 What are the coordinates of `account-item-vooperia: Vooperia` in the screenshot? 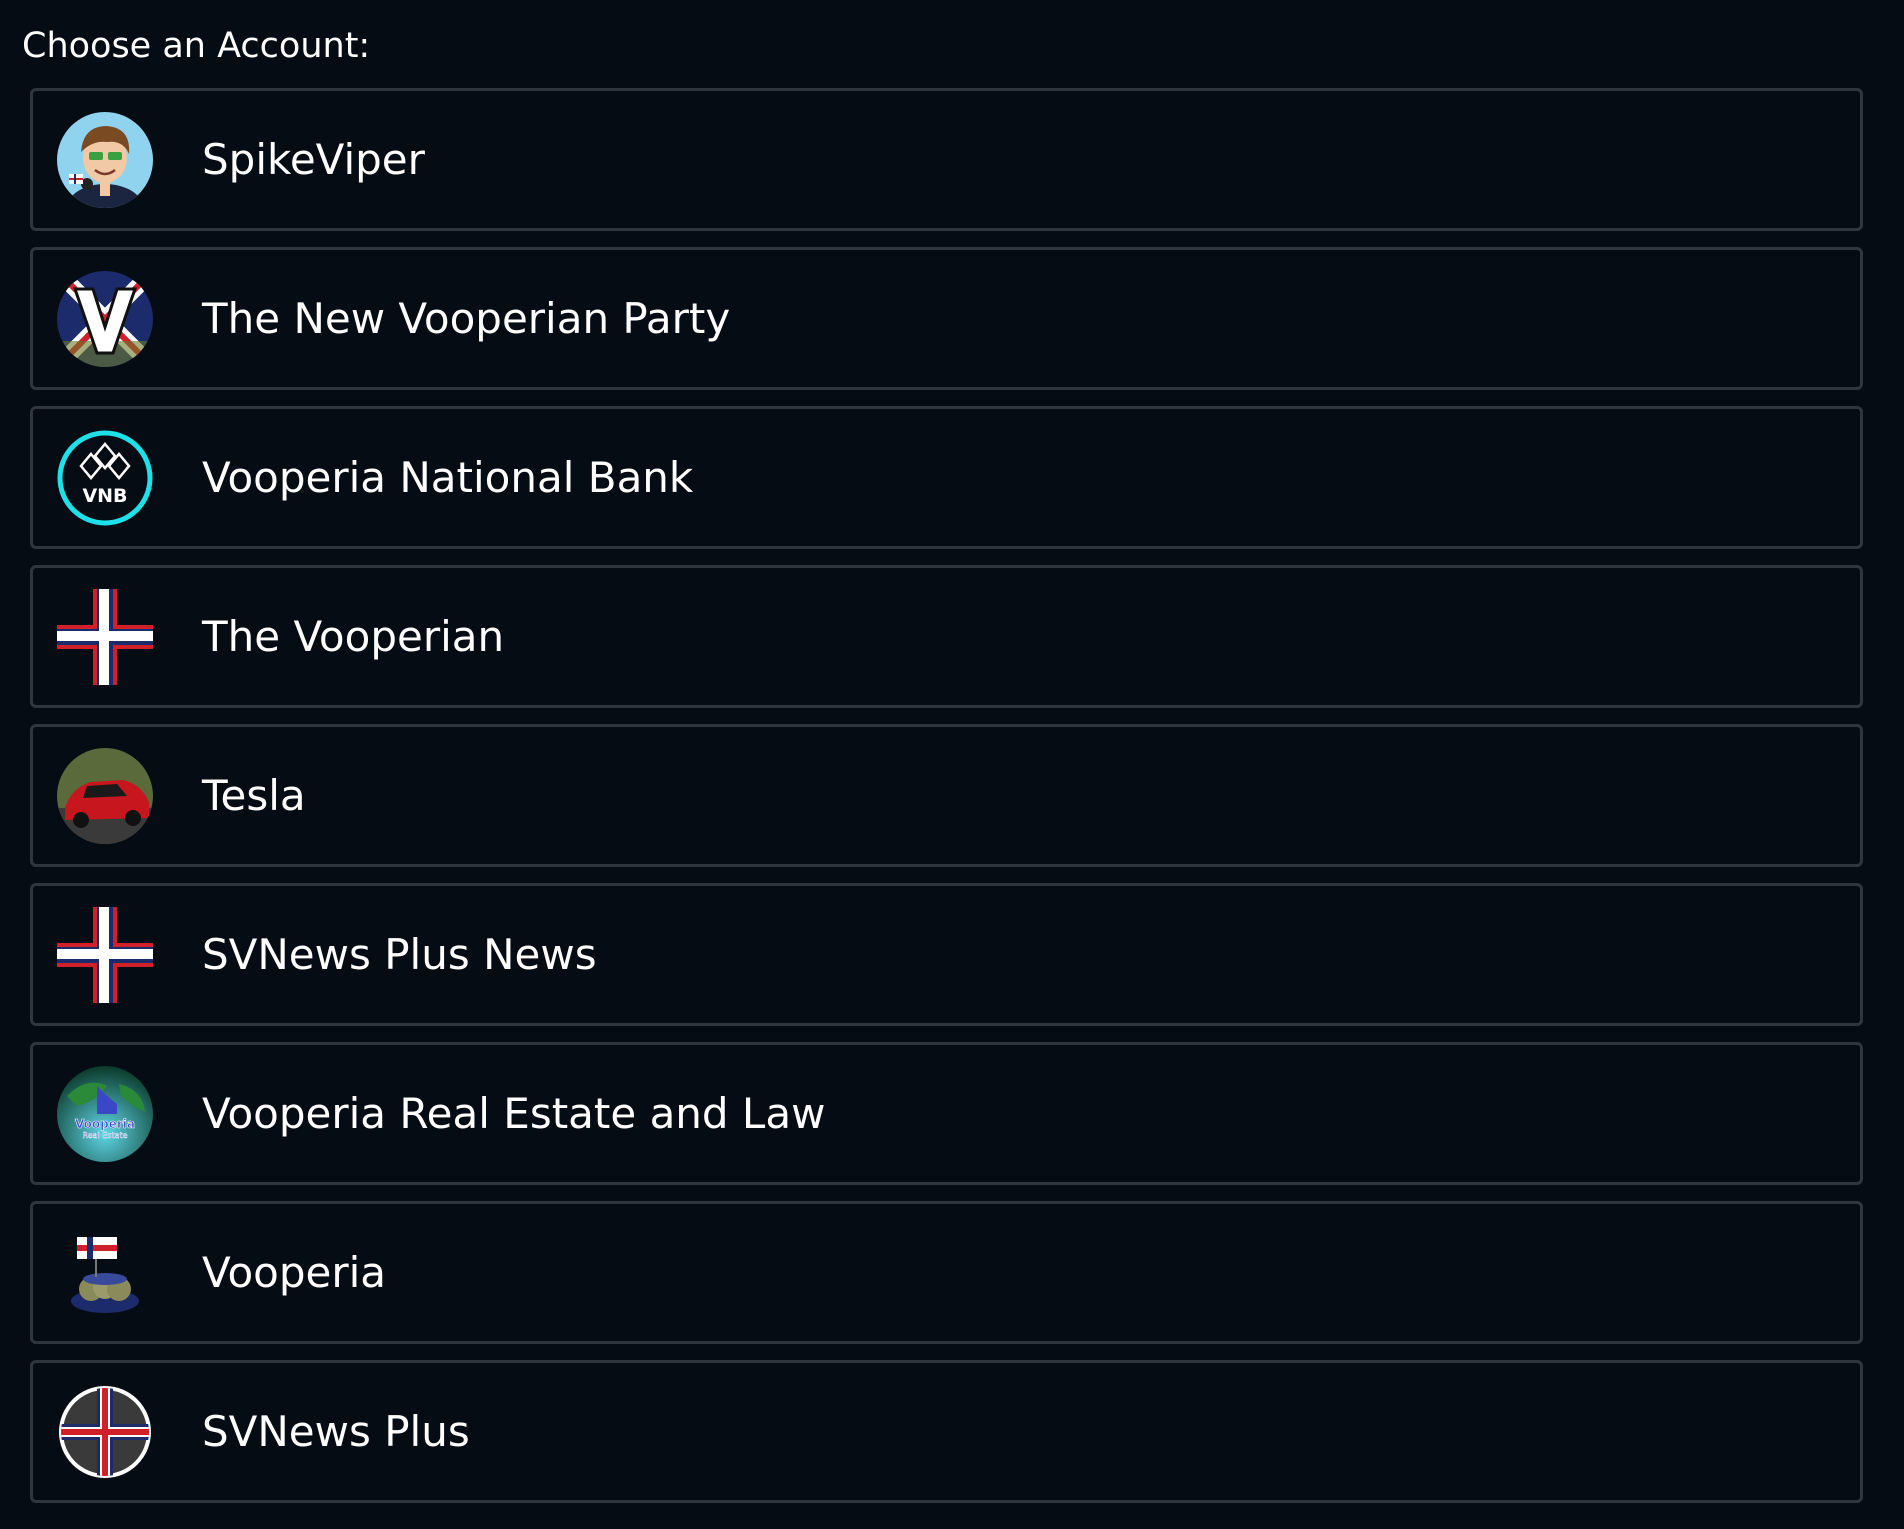 It's located at (946, 1272).